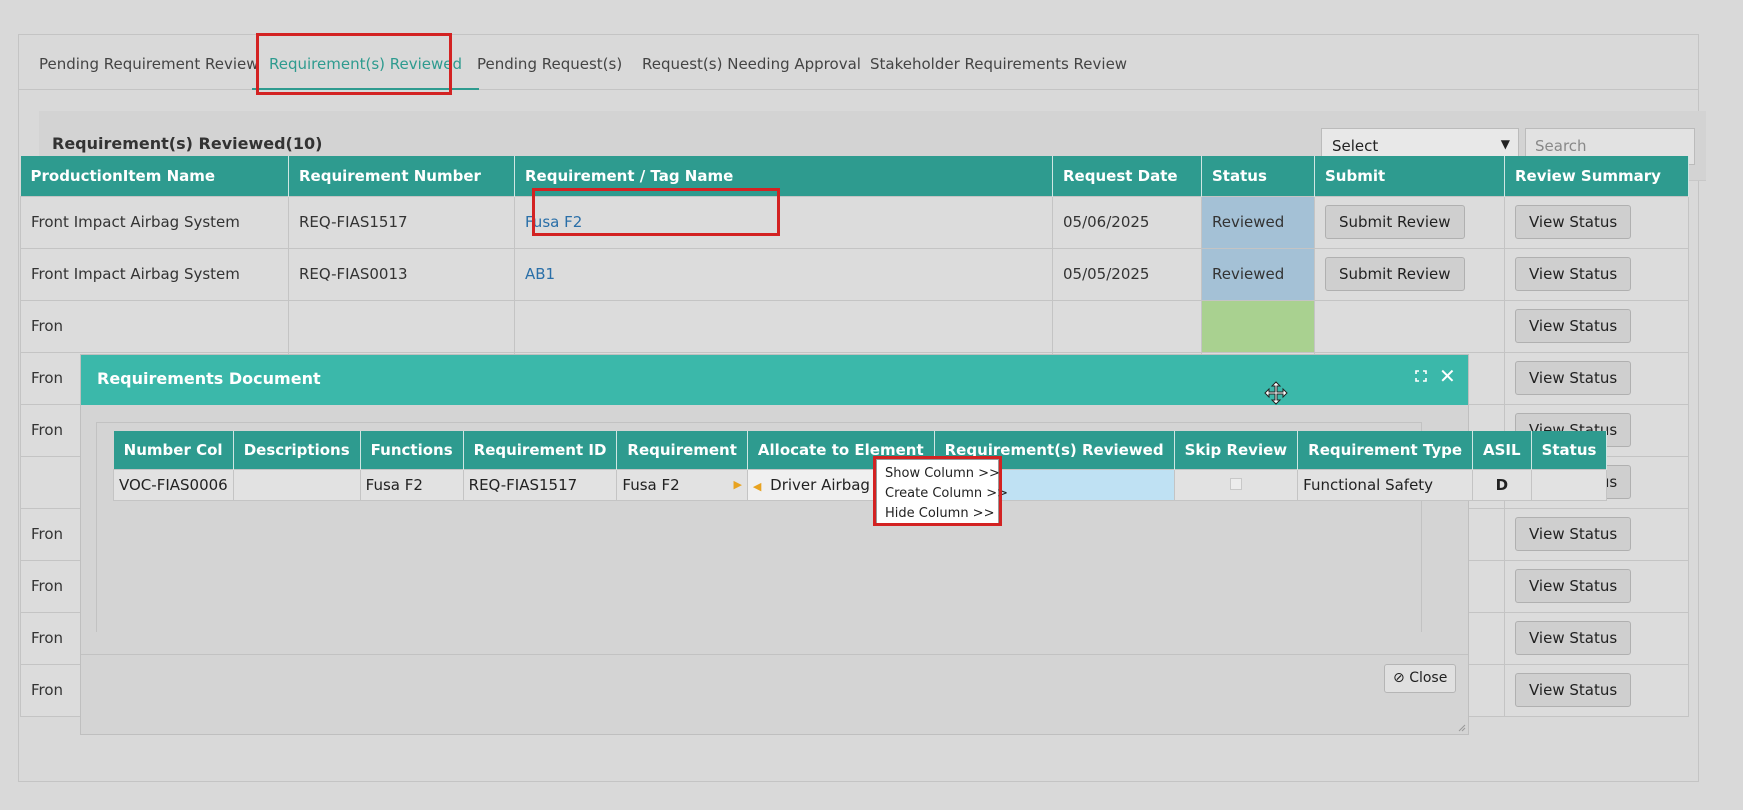  What do you see at coordinates (401, 274) in the screenshot?
I see `cell-requirement-number: REQ-FIAS0013` at bounding box center [401, 274].